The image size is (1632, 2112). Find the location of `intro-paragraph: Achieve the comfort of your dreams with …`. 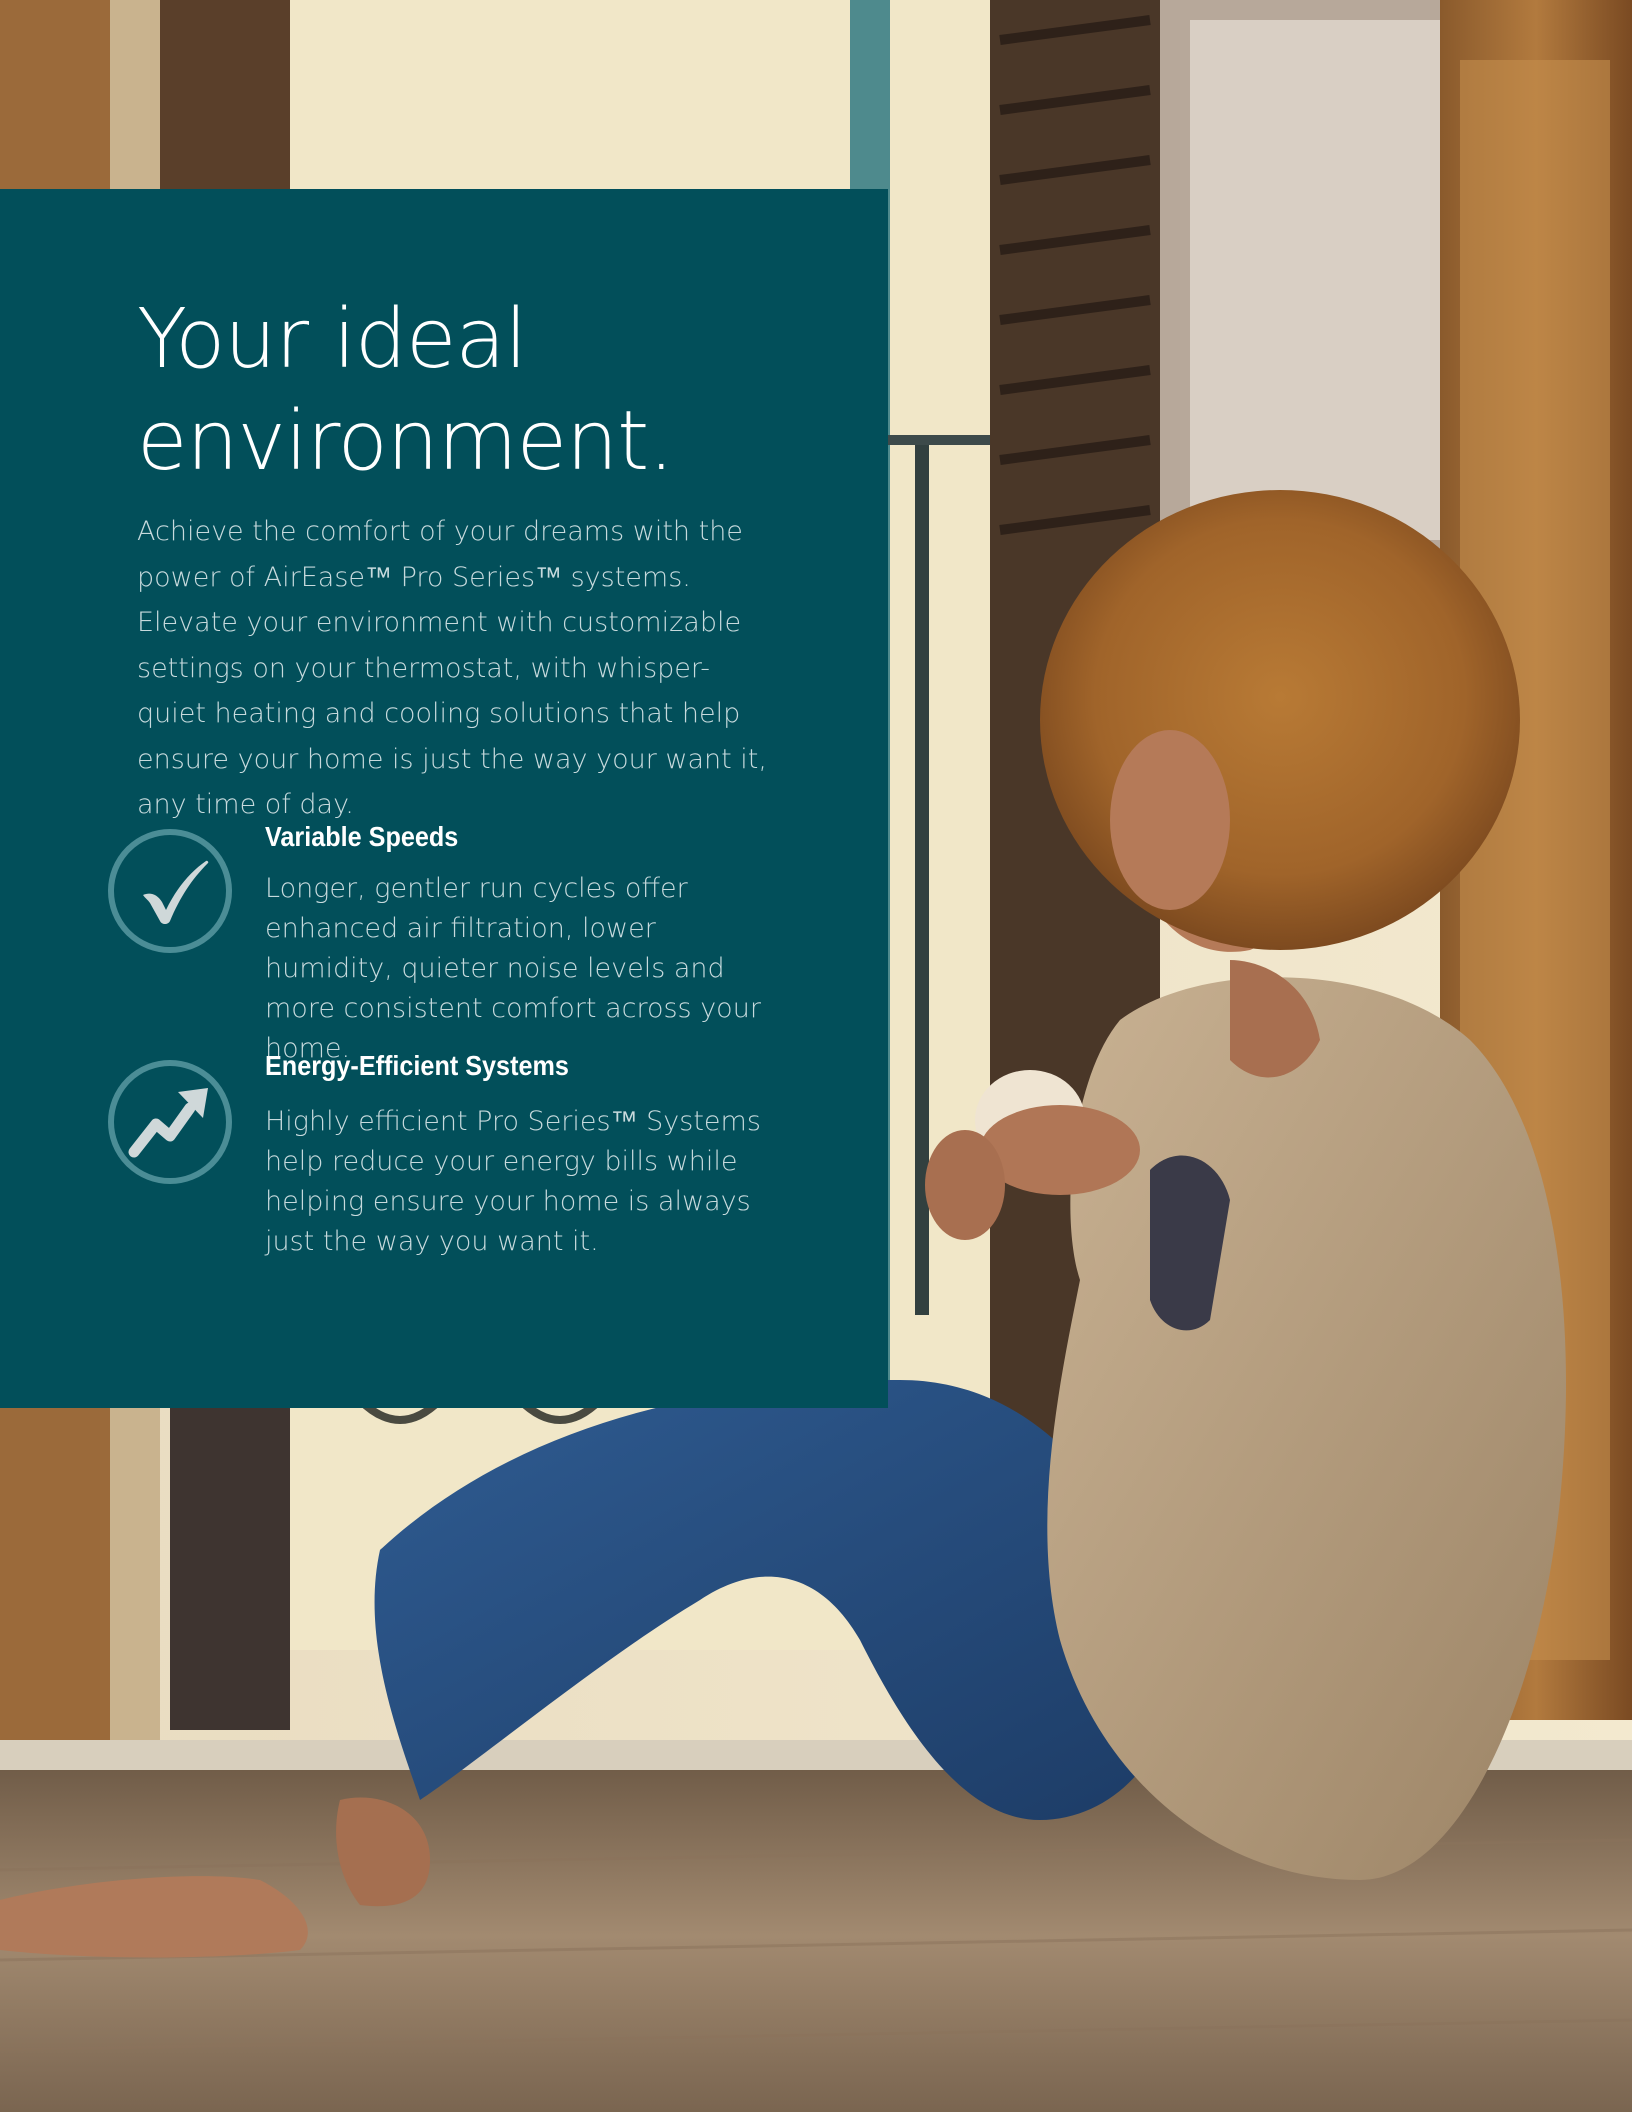

intro-paragraph: Achieve the comfort of your dreams with … is located at coordinates (452, 668).